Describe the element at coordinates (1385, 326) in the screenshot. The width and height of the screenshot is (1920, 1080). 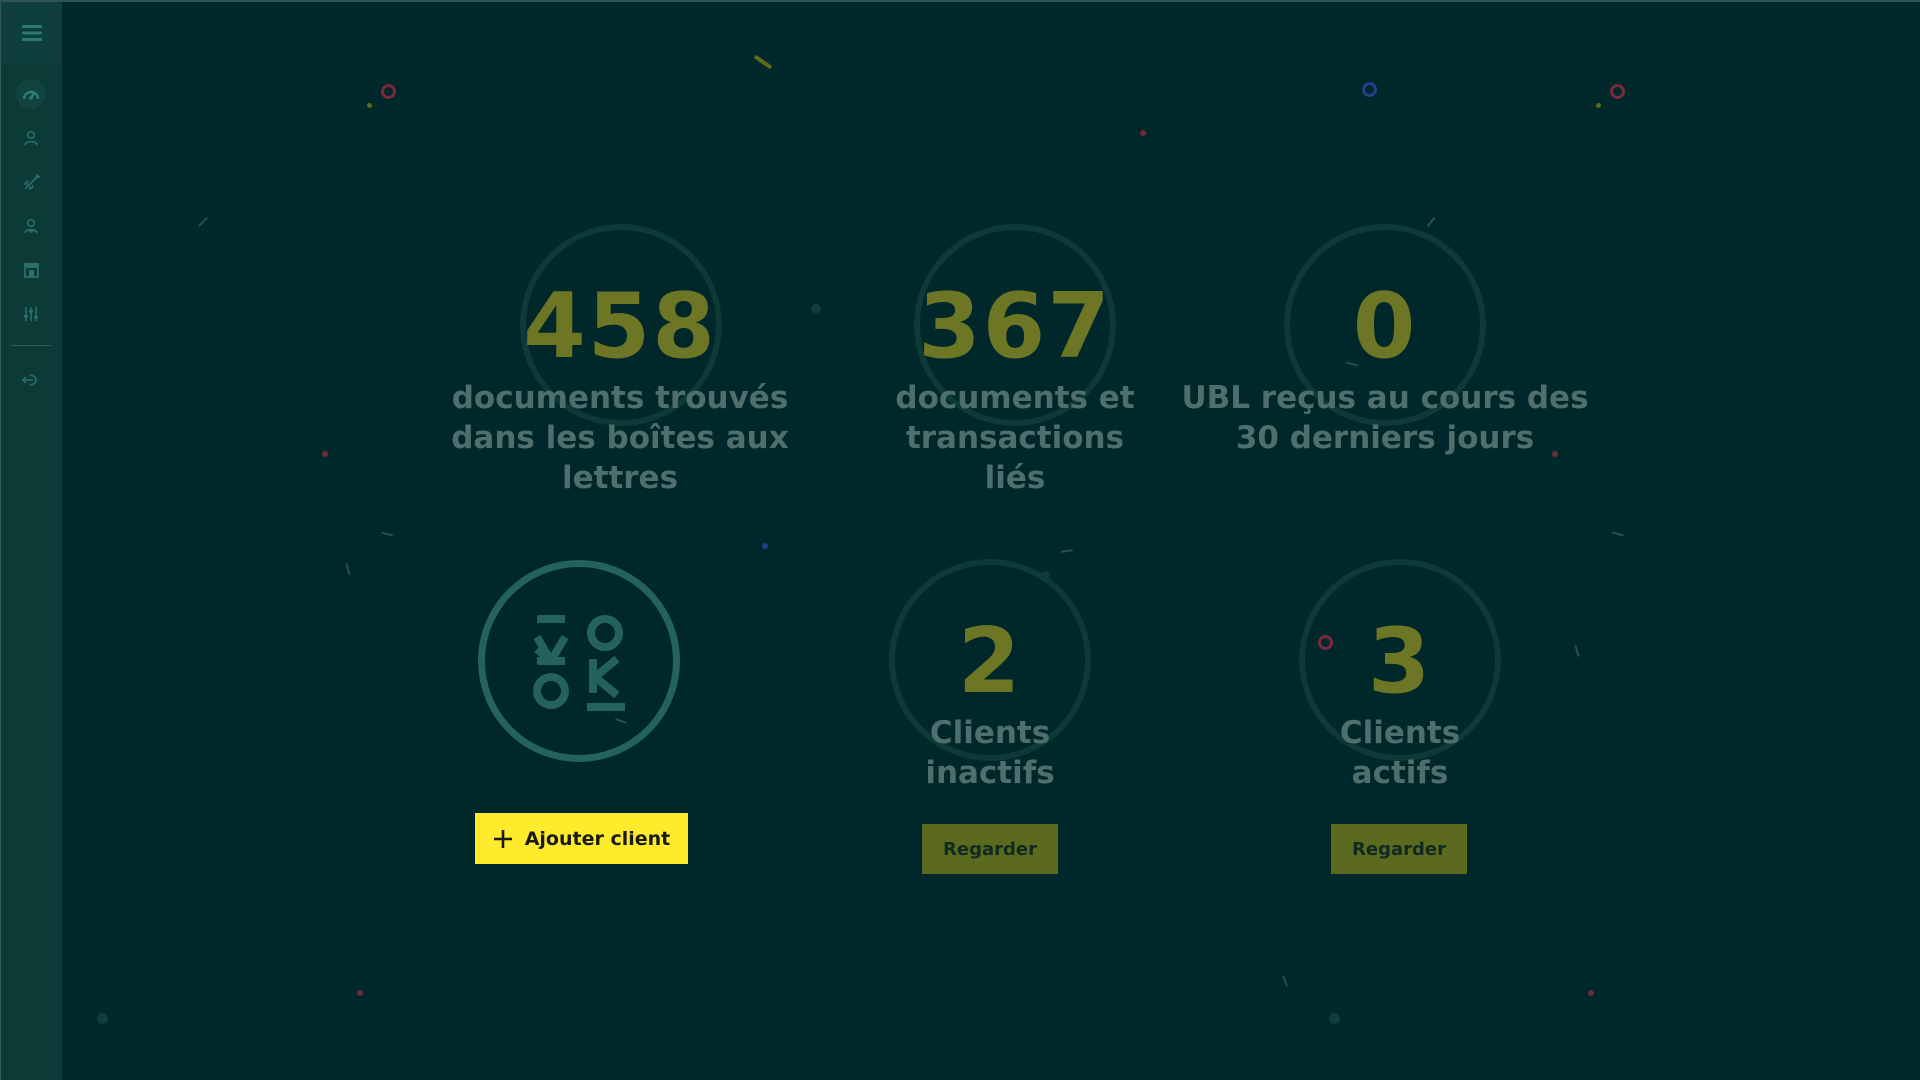
I see `ubl-received-count: 0` at that location.